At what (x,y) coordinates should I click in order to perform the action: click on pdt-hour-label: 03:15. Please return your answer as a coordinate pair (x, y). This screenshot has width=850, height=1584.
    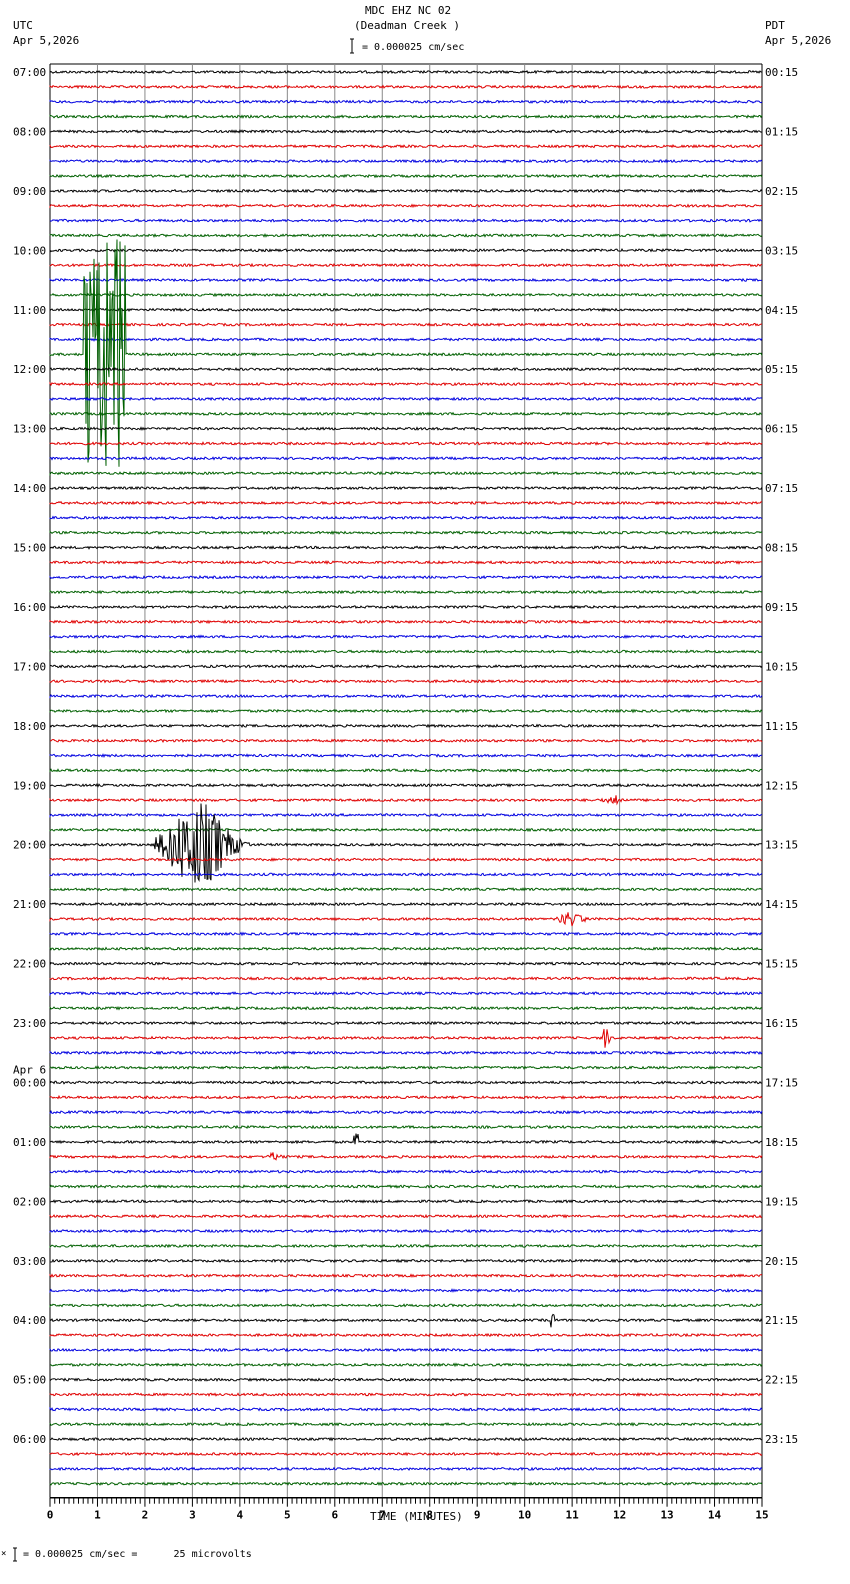
    Looking at the image, I should click on (781, 250).